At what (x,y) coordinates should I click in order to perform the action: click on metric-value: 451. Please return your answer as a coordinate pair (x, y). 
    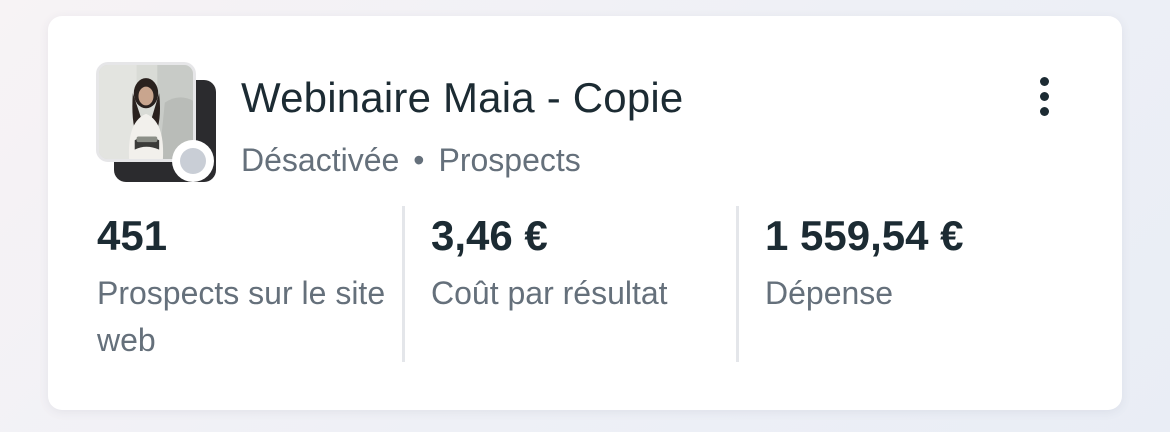
    Looking at the image, I should click on (132, 235).